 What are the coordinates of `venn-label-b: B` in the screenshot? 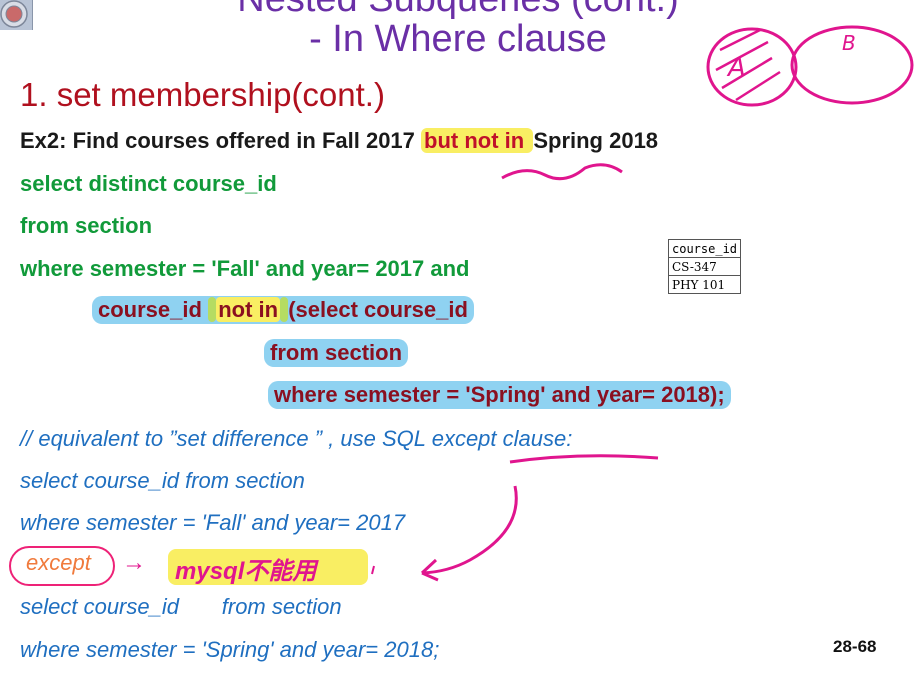 It's located at (849, 43).